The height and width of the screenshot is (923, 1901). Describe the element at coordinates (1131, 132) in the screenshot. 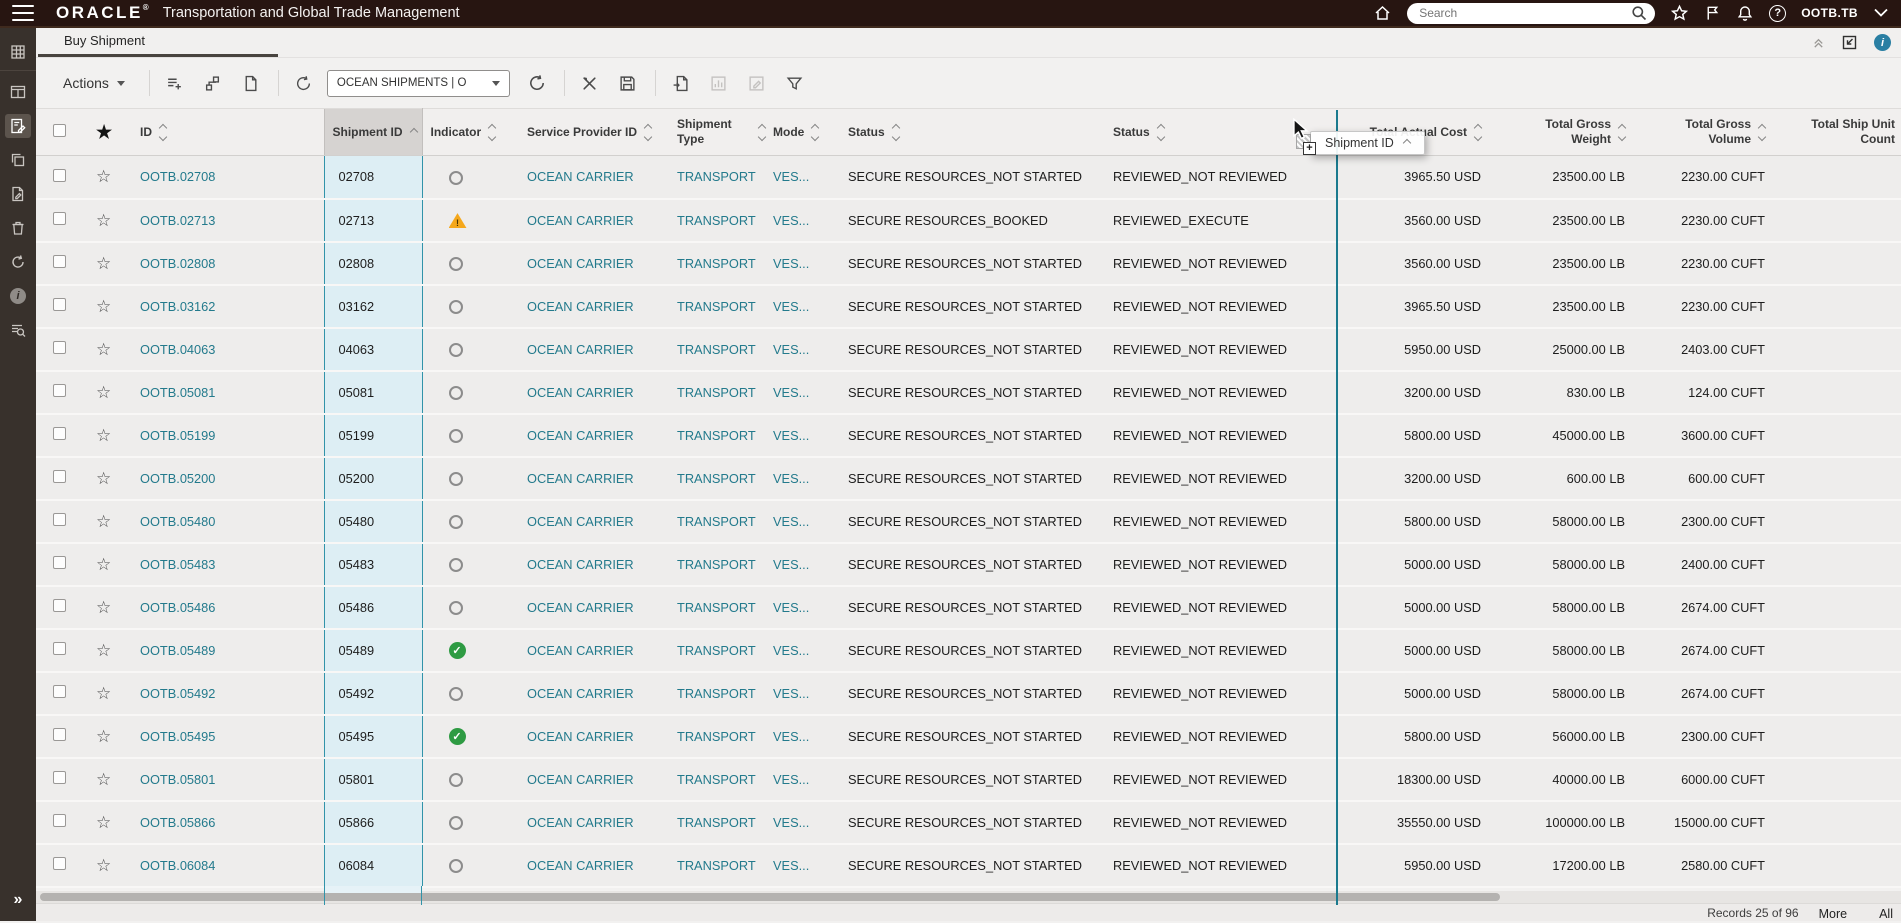

I see `col-header-status-reviewed: Status` at that location.